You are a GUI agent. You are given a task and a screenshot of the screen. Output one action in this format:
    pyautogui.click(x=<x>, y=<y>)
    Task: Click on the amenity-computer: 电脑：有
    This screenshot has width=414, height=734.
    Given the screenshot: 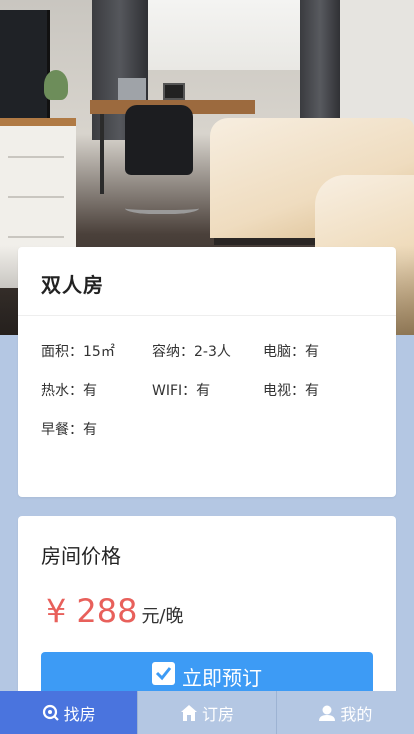 What is the action you would take?
    pyautogui.click(x=291, y=352)
    